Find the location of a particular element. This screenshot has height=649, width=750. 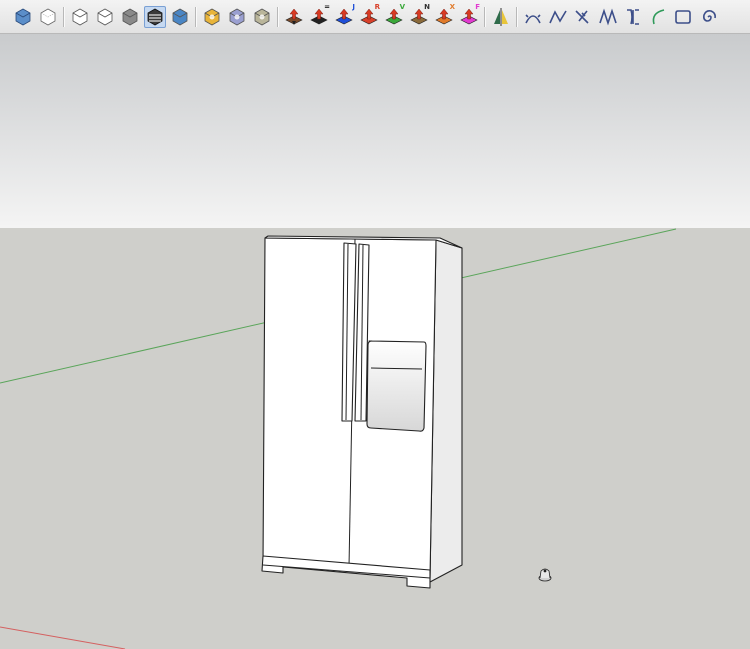

shaded-textures-style-button is located at coordinates (155, 17).